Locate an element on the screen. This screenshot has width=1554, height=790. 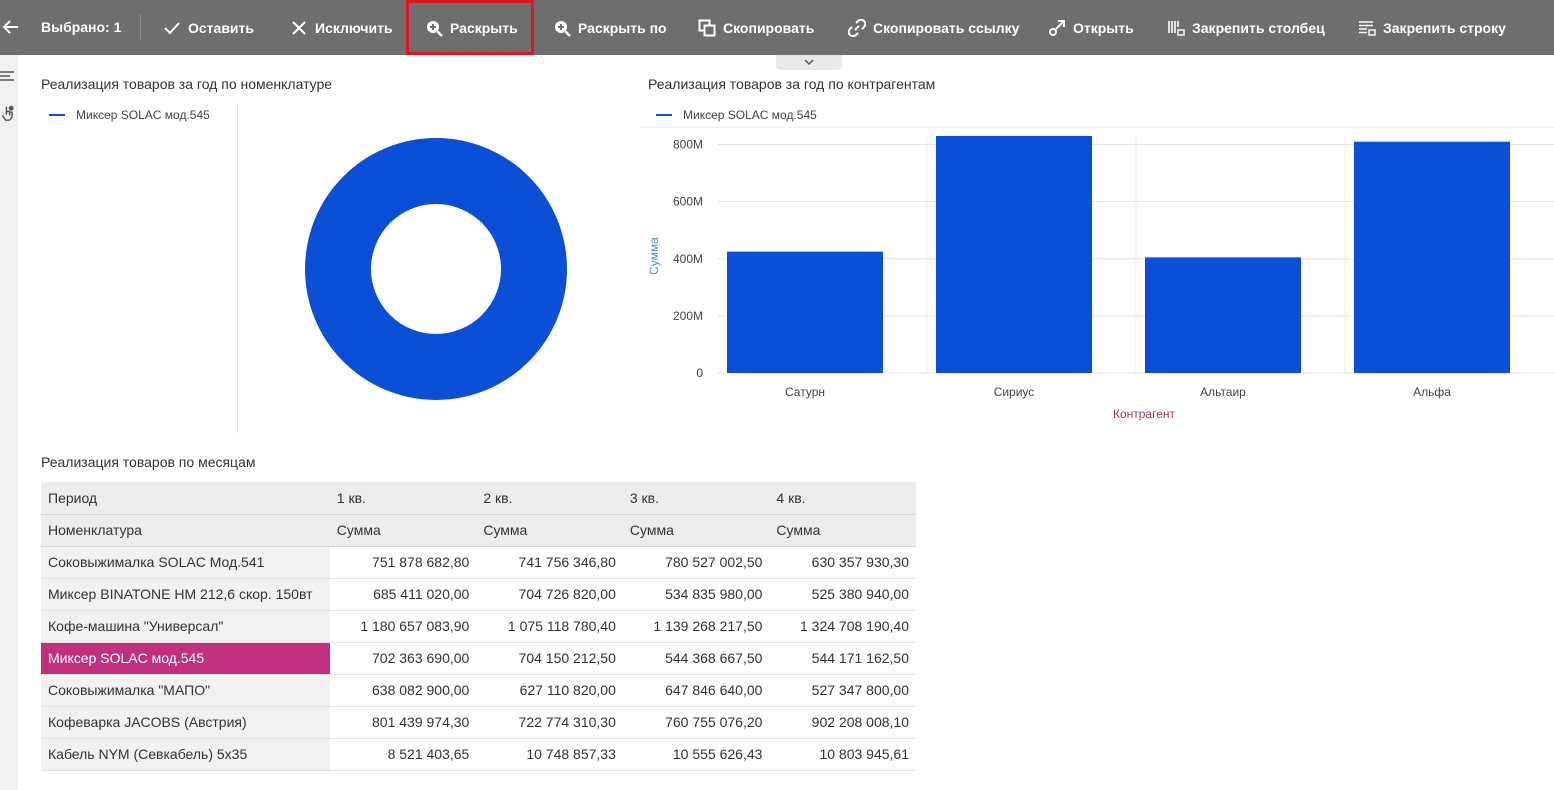
bar-legend: Миксер SOLAC мод.545 is located at coordinates (736, 115).